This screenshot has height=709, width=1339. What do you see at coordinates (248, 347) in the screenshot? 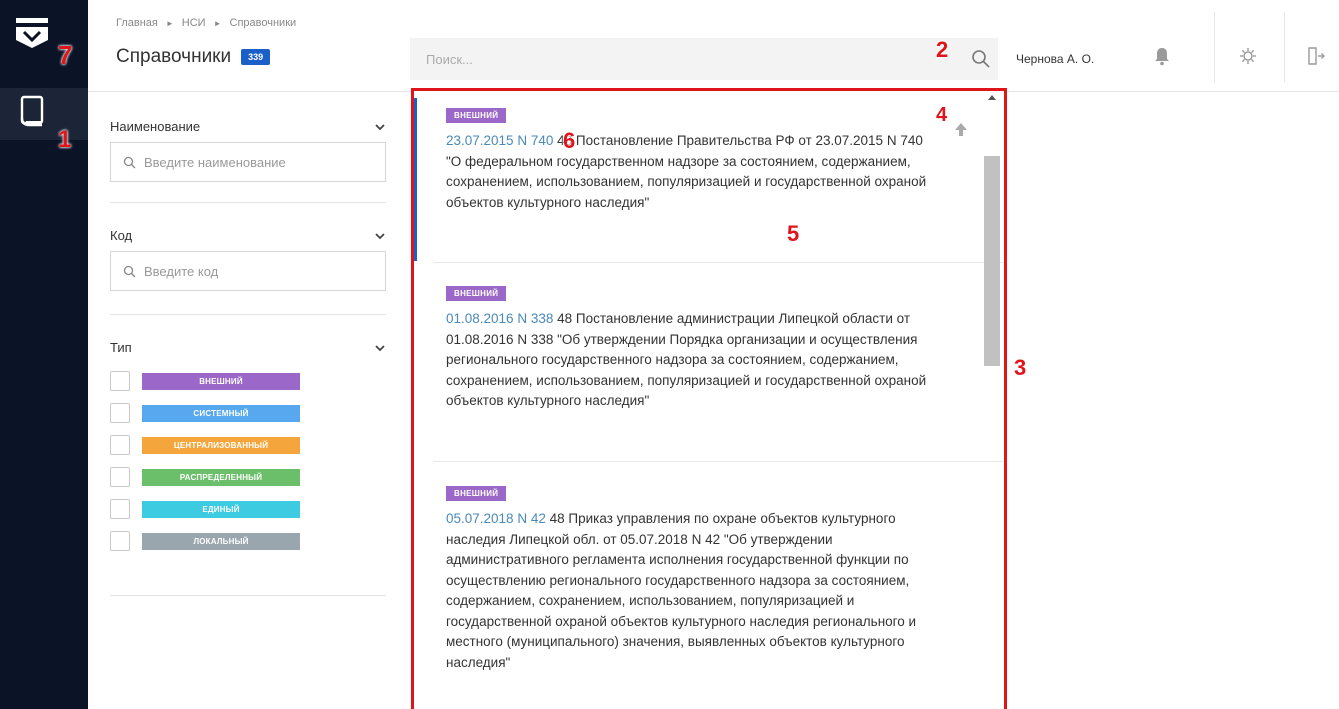
I see `filter-type-header: Тип` at bounding box center [248, 347].